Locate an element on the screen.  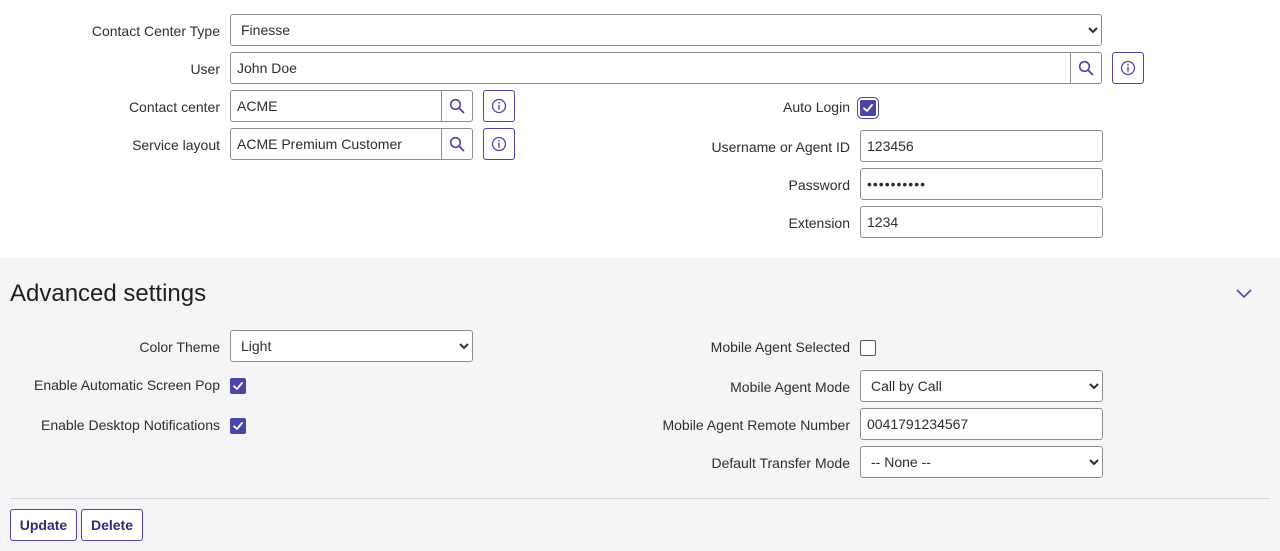
delete-button: Delete is located at coordinates (112, 525).